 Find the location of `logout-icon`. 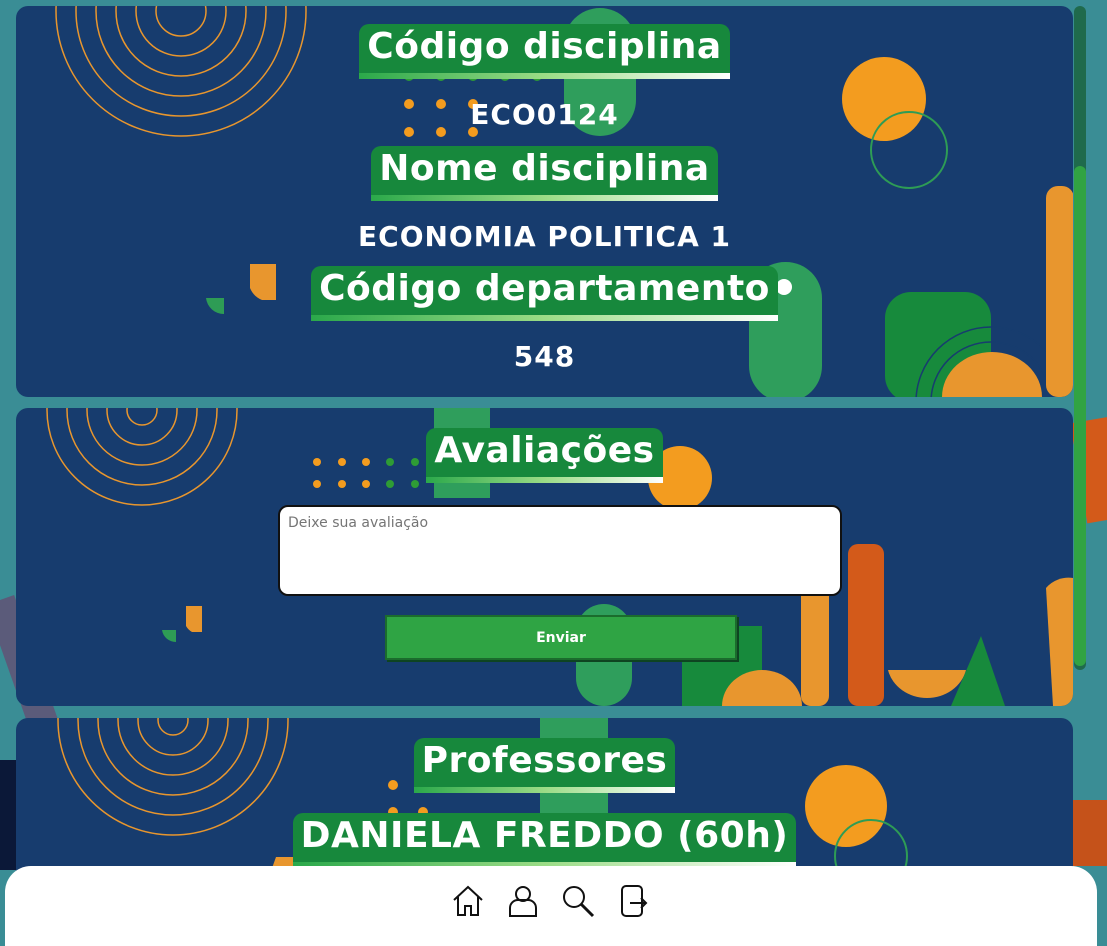

logout-icon is located at coordinates (633, 901).